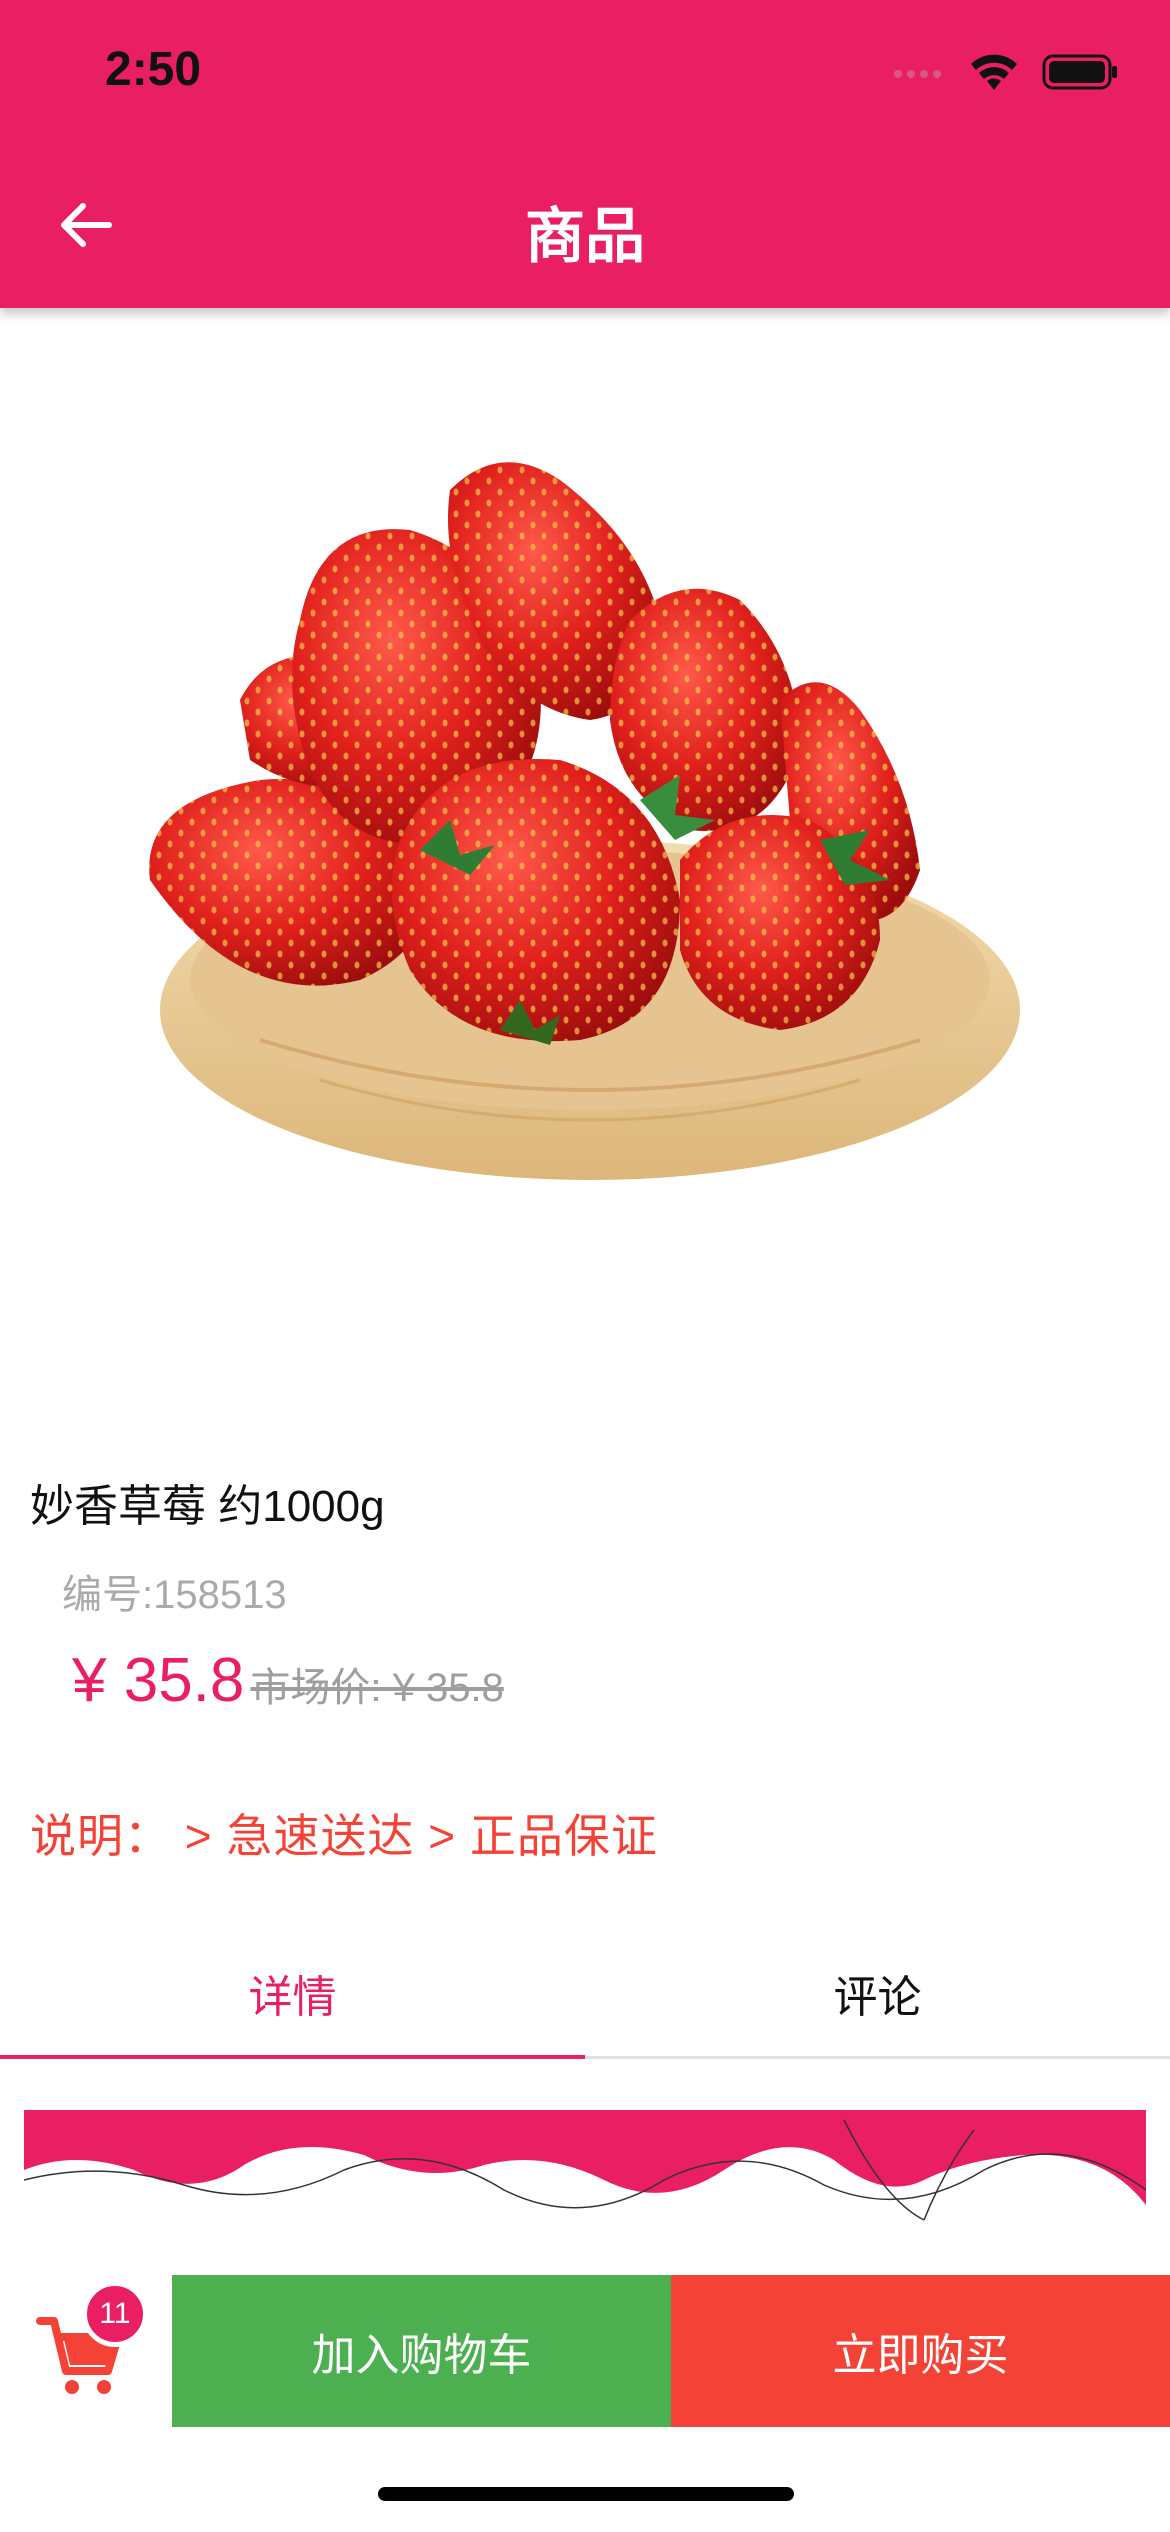 This screenshot has width=1170, height=2532. I want to click on page-title: 商品, so click(585, 236).